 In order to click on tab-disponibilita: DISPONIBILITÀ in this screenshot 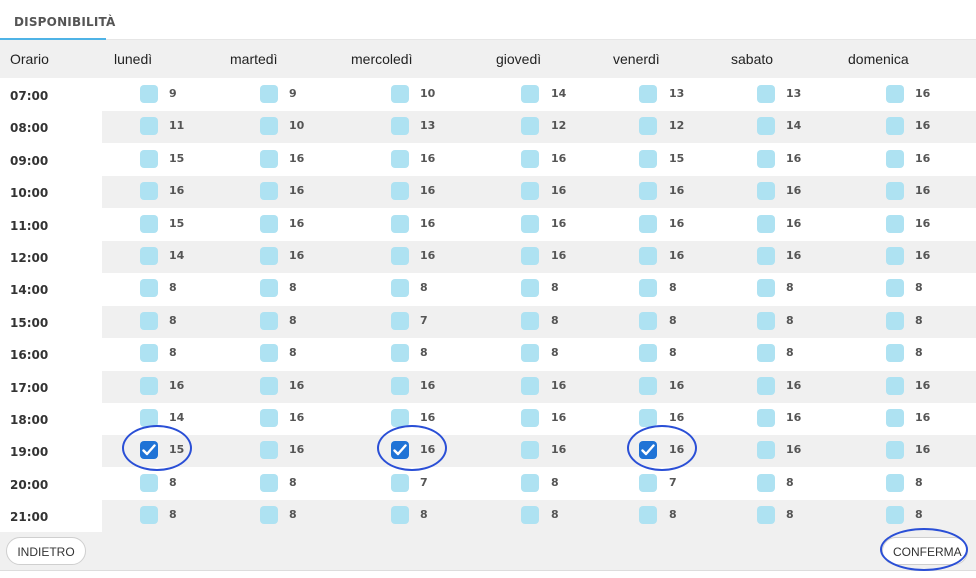, I will do `click(57, 20)`.